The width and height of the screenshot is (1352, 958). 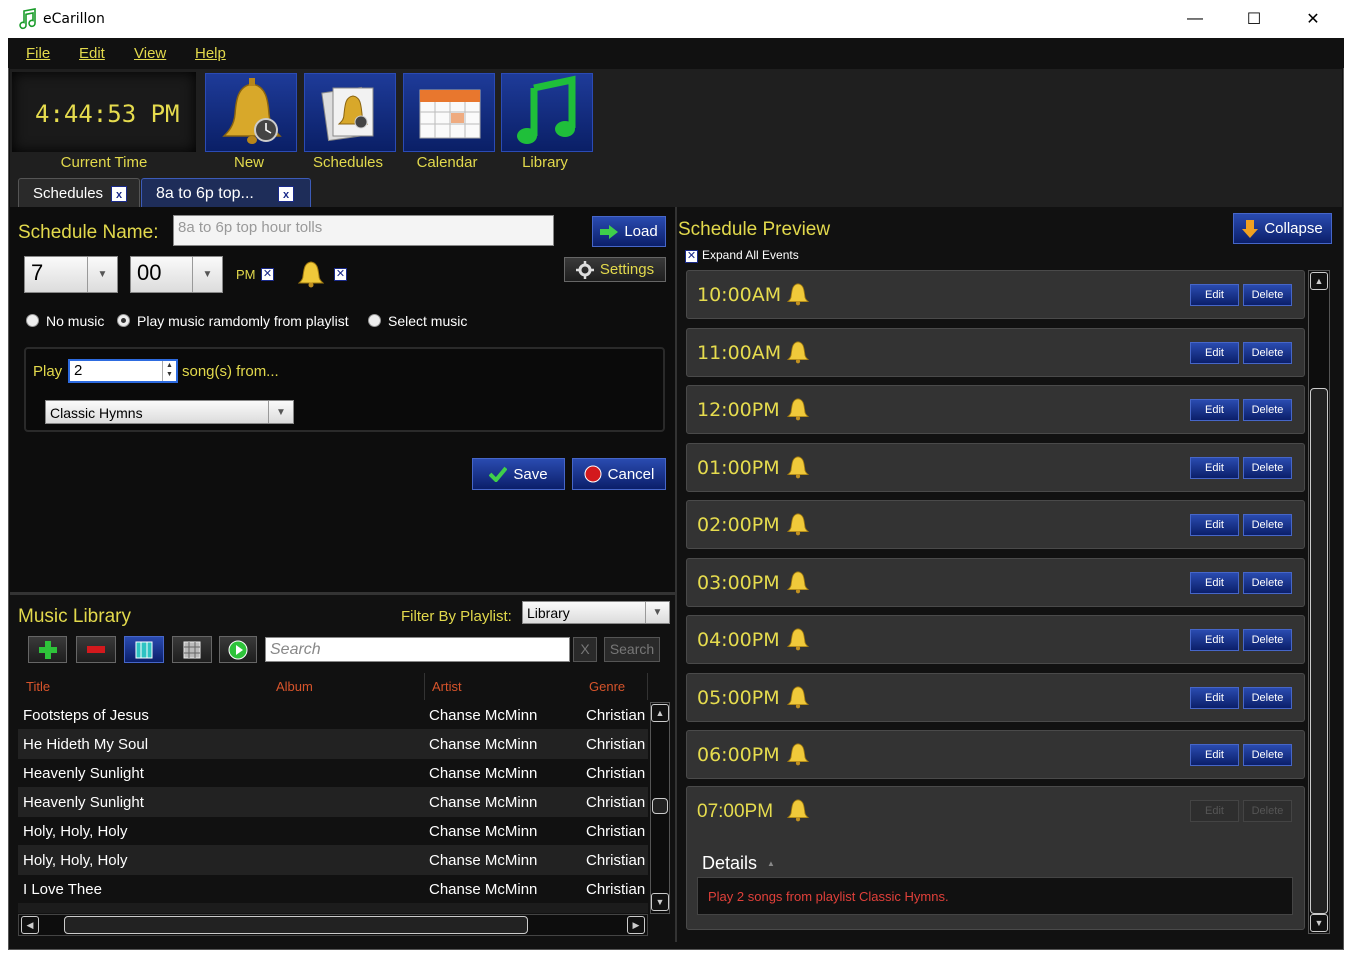 I want to click on scroll-left-icon: ◀, so click(x=30, y=925).